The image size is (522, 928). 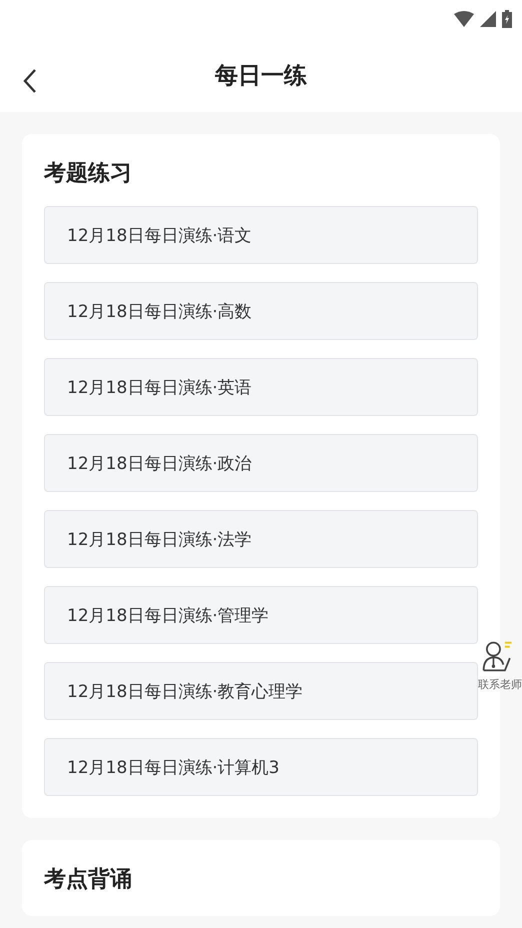 I want to click on practice-item: 12月18日每日演练·高数, so click(x=261, y=311).